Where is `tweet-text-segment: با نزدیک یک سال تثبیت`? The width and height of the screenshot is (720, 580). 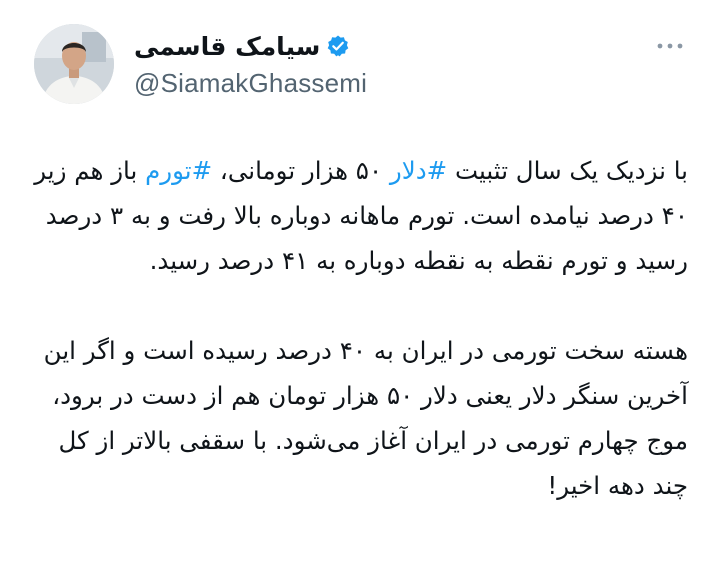 tweet-text-segment: با نزدیک یک سال تثبیت is located at coordinates (567, 170).